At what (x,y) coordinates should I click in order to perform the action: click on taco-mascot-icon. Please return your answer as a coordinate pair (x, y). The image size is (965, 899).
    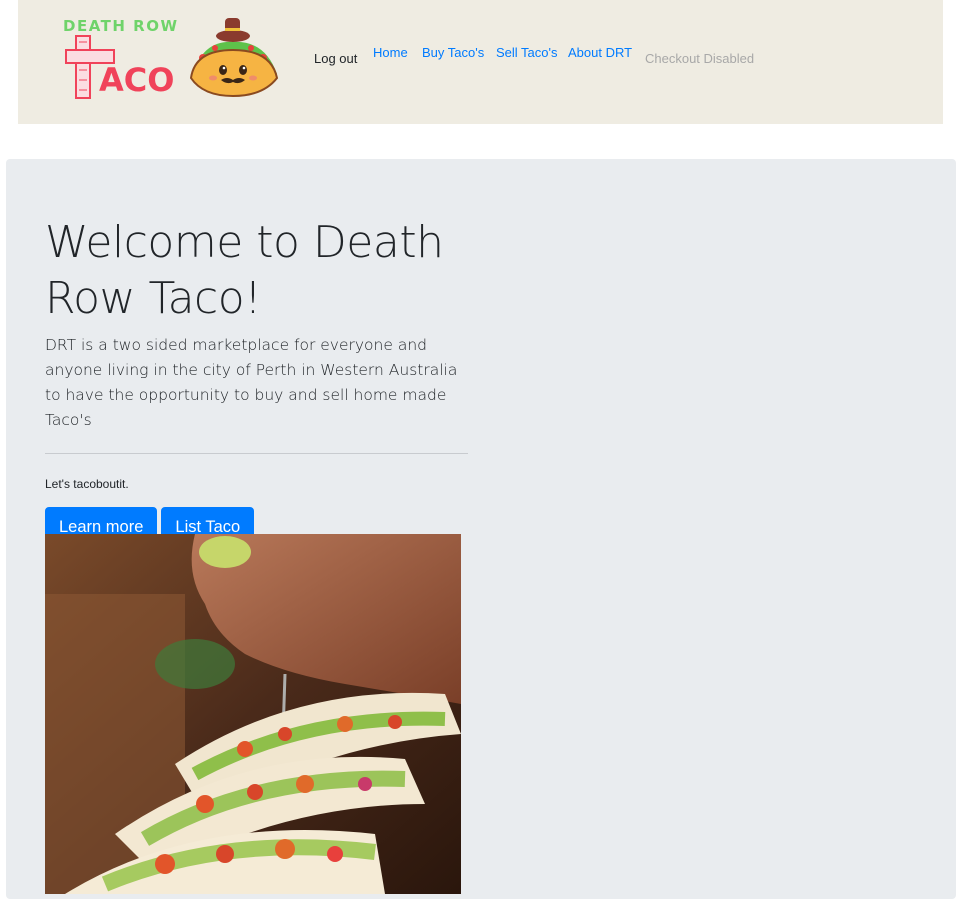
    Looking at the image, I should click on (234, 58).